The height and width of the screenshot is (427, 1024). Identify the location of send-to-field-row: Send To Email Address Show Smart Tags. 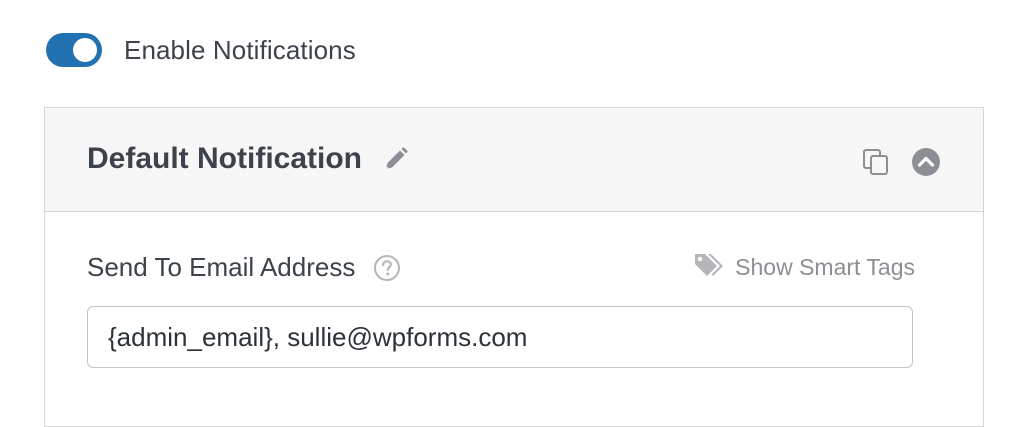
(501, 267).